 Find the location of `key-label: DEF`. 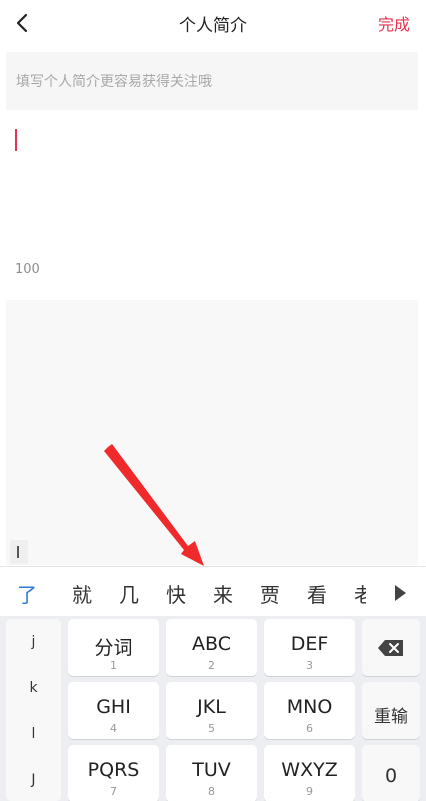

key-label: DEF is located at coordinates (309, 644).